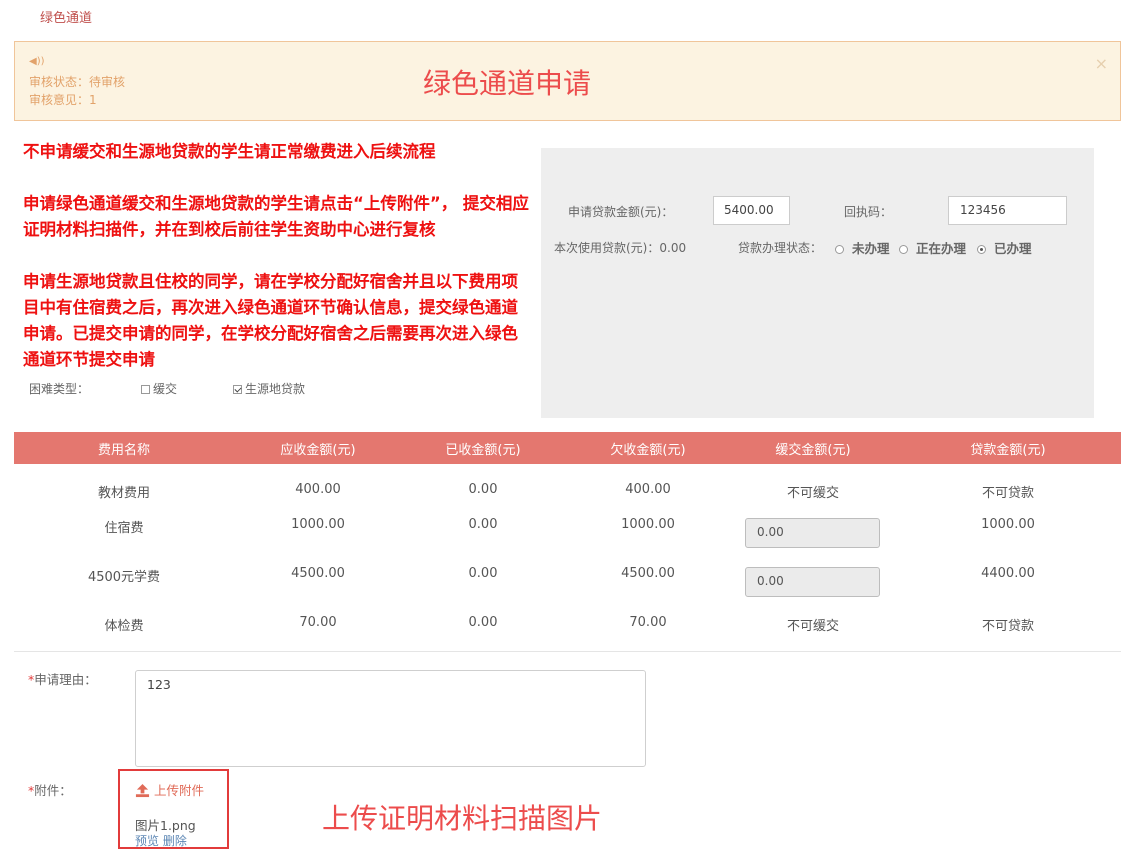 The width and height of the screenshot is (1135, 849). Describe the element at coordinates (1008, 573) in the screenshot. I see `loan-amount: 4400.00` at that location.